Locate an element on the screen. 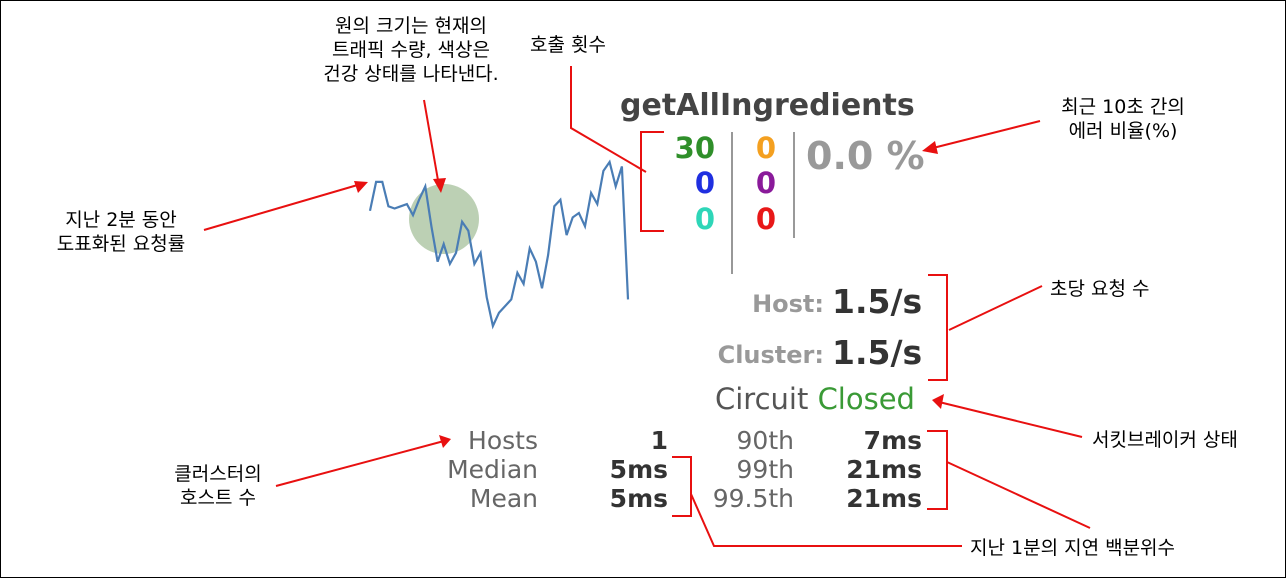 The width and height of the screenshot is (1286, 578). command-title: getAllIngredients is located at coordinates (767, 105).